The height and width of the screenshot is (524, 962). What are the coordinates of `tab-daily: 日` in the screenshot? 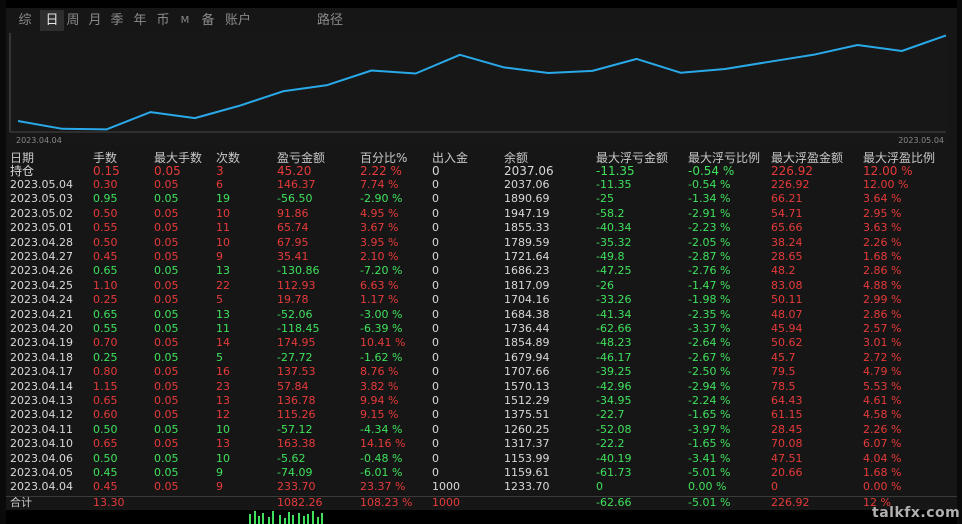 It's located at (52, 21).